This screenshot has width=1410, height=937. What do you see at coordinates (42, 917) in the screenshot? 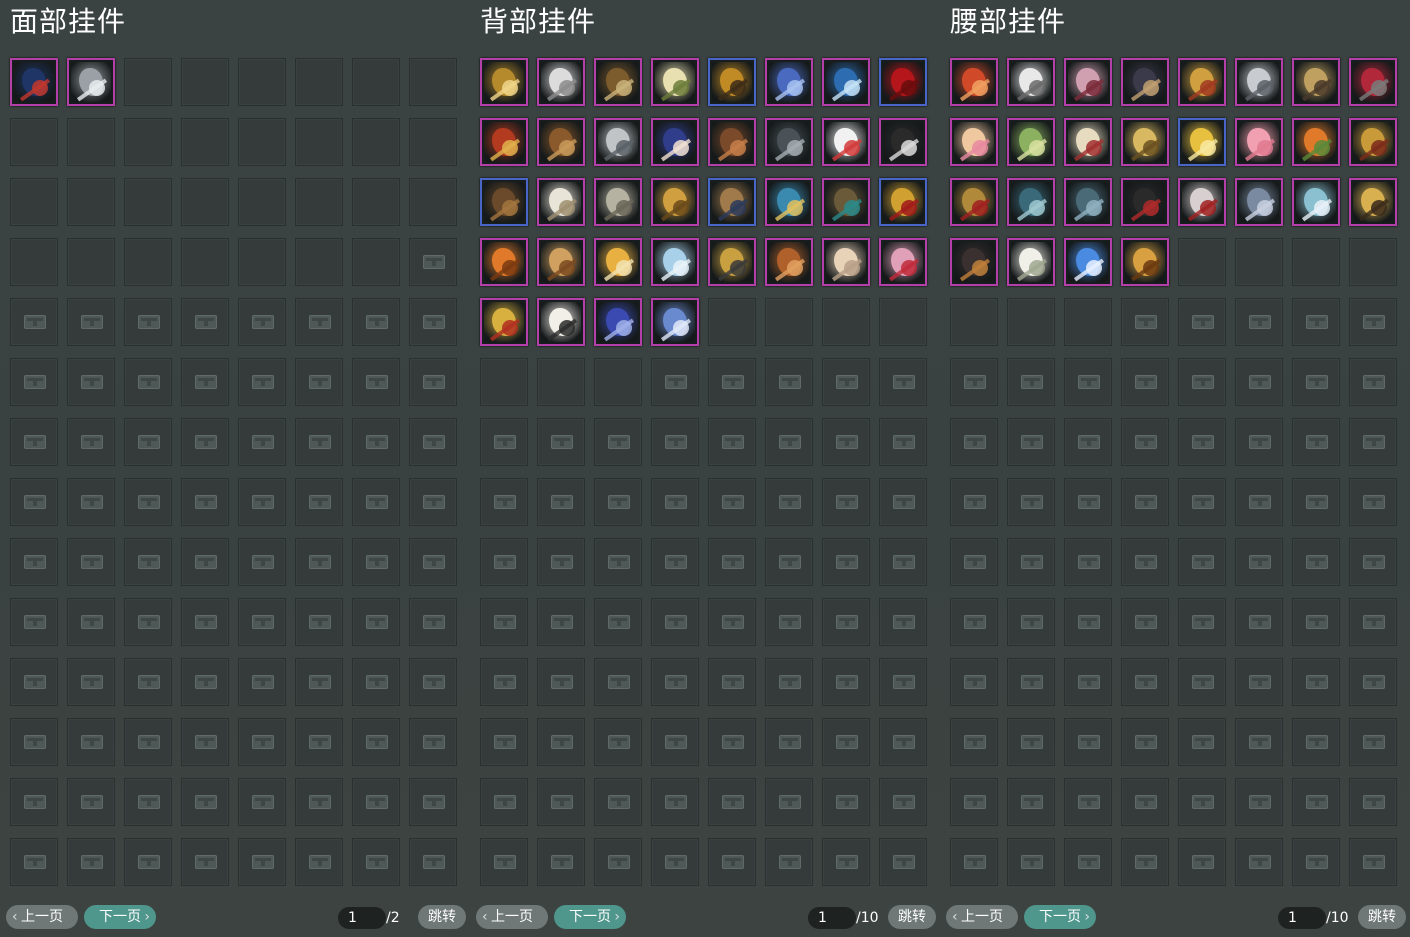
I see `prev-page-button: 上一页` at bounding box center [42, 917].